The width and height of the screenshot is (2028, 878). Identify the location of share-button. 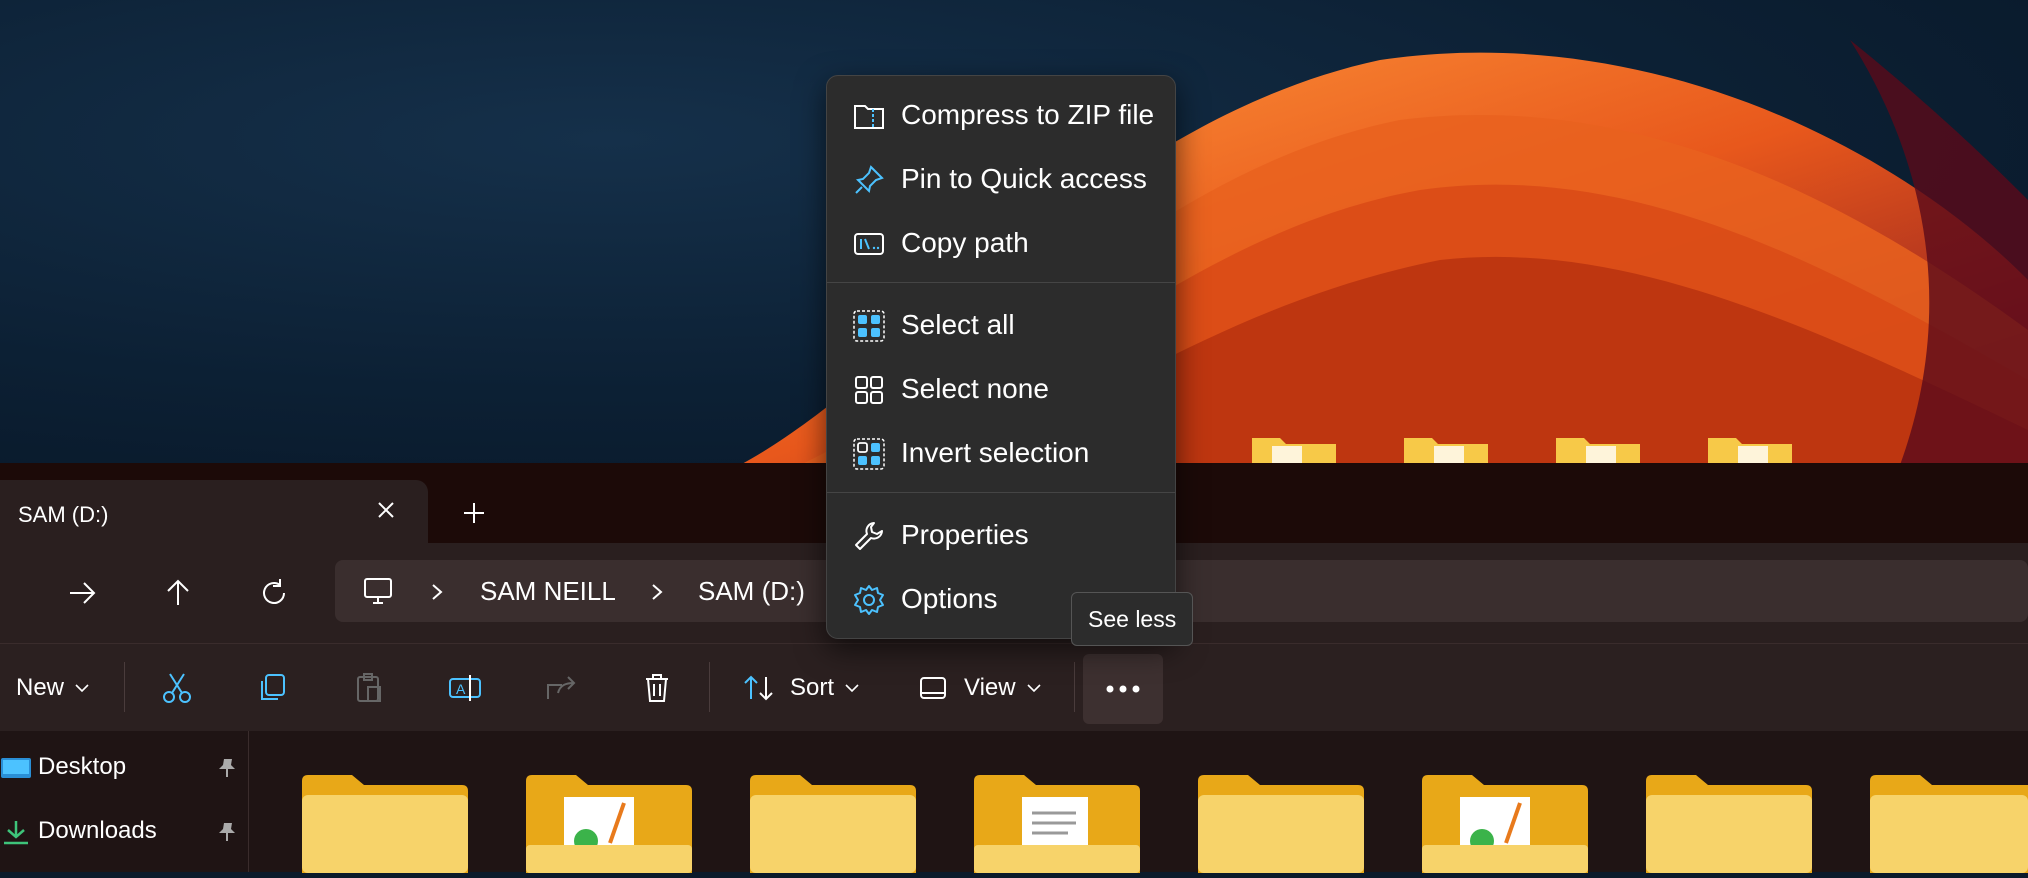
(561, 688).